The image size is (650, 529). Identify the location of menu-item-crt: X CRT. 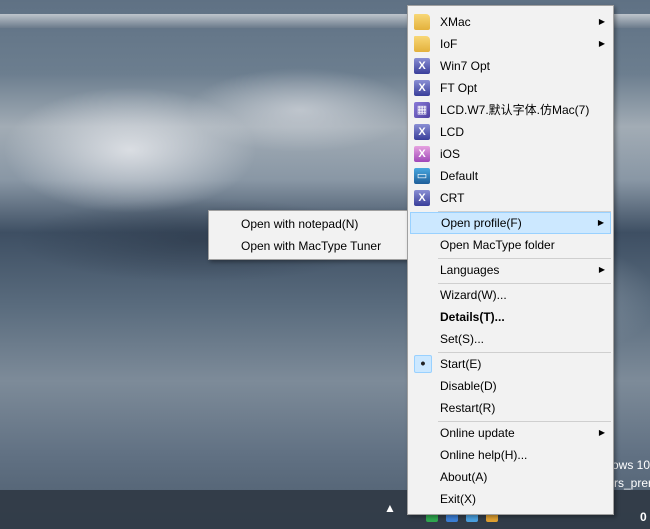
(510, 198).